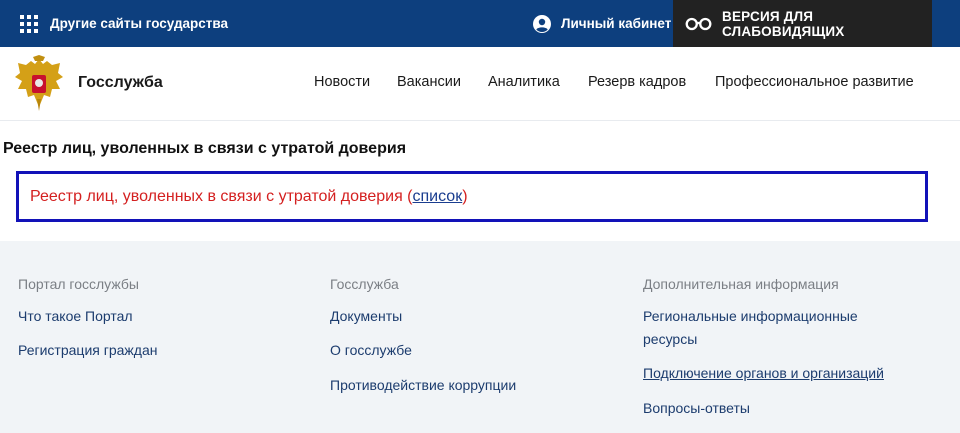 This screenshot has width=960, height=433. Describe the element at coordinates (741, 284) in the screenshot. I see `footer-heading-additional-info: Дополнительная информация` at that location.